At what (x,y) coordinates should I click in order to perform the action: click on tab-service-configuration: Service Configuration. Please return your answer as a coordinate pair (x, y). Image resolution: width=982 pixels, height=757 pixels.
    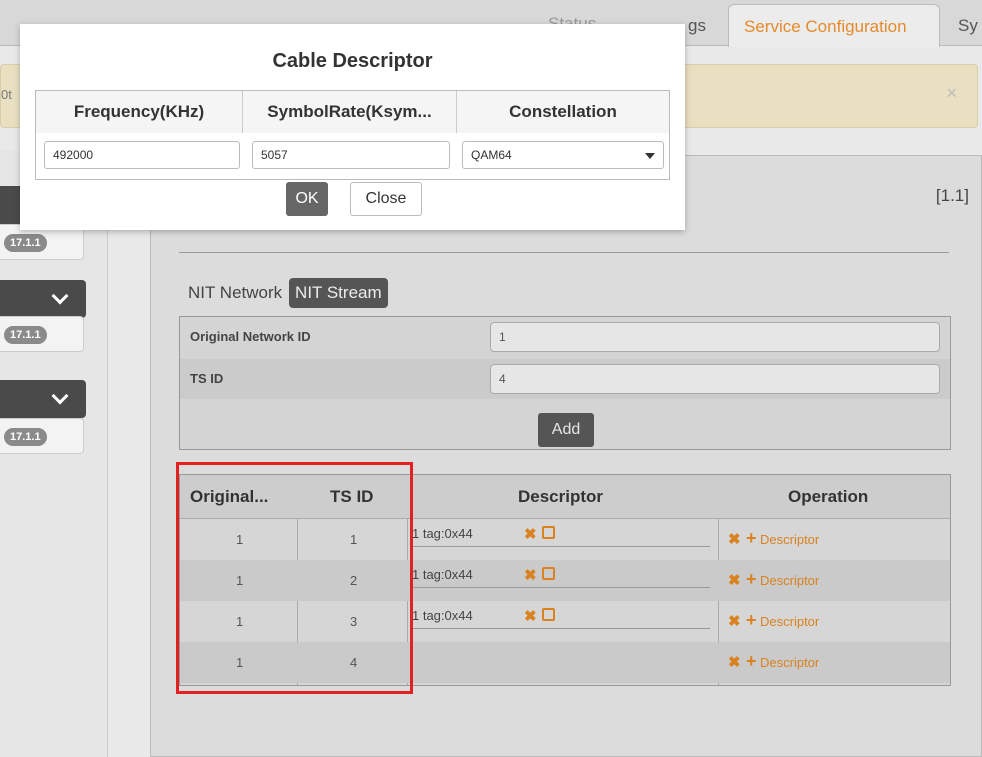
    Looking at the image, I should click on (834, 25).